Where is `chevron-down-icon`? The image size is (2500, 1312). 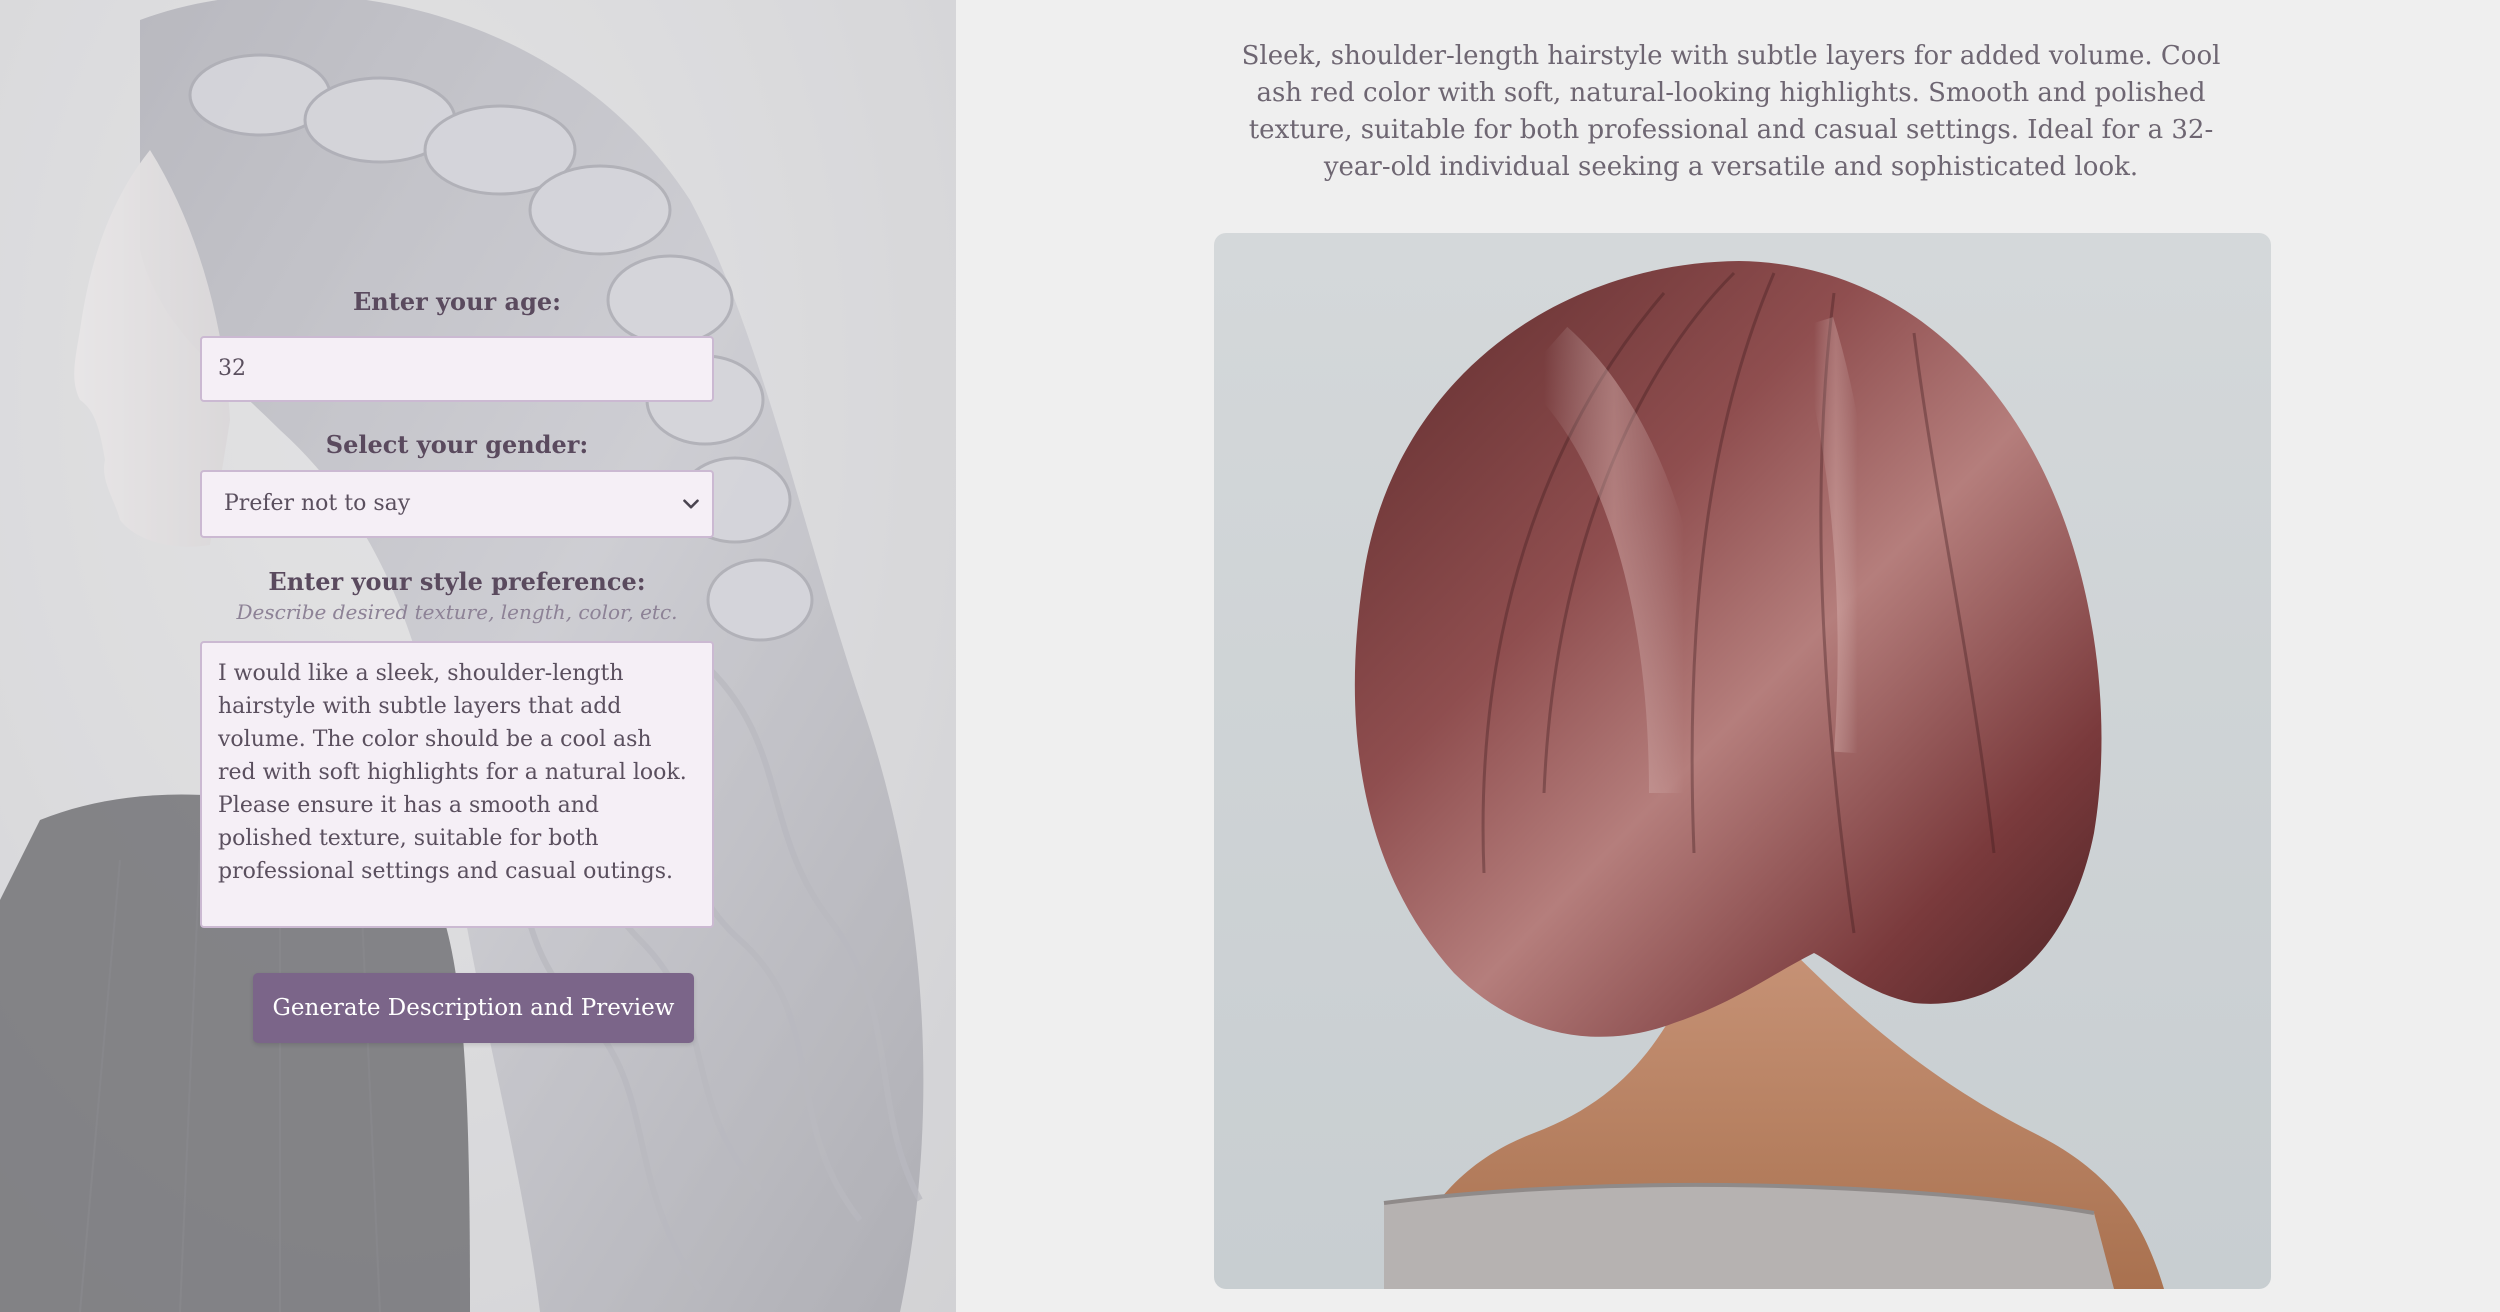 chevron-down-icon is located at coordinates (691, 504).